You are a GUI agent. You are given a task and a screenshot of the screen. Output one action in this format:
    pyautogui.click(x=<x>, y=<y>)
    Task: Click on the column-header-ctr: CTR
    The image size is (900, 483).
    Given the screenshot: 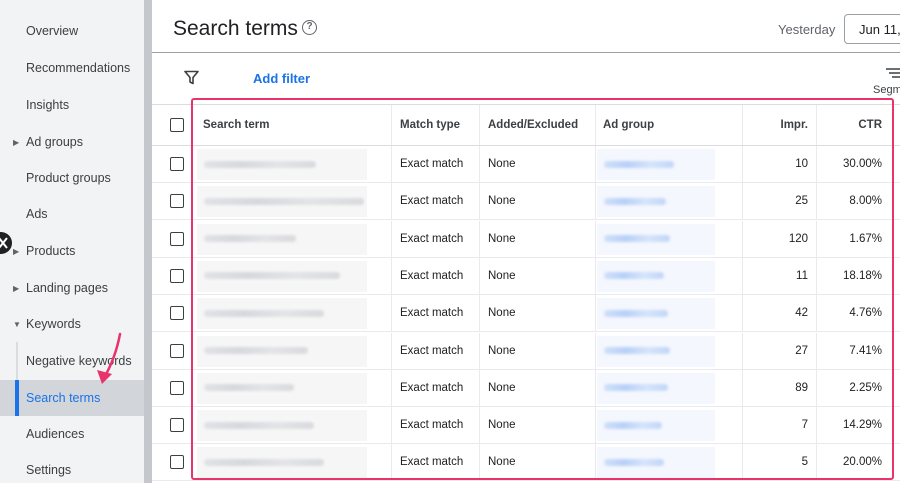 What is the action you would take?
    pyautogui.click(x=849, y=125)
    